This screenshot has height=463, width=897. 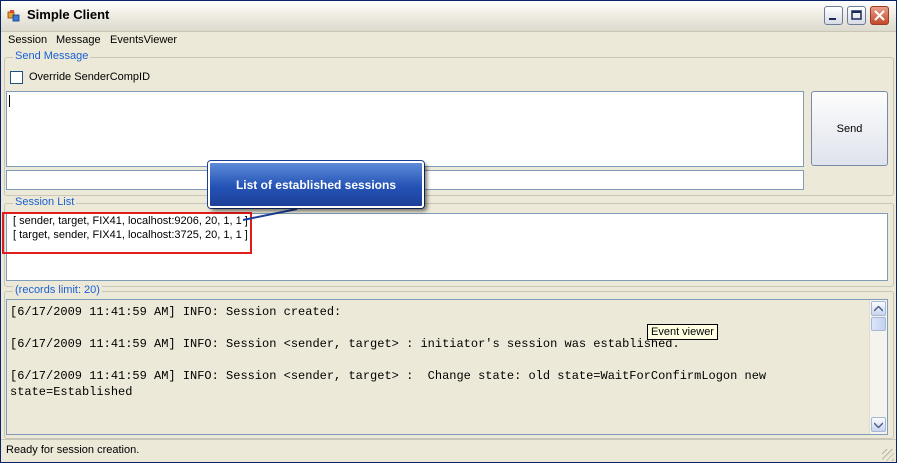 I want to click on close-button, so click(x=879, y=15).